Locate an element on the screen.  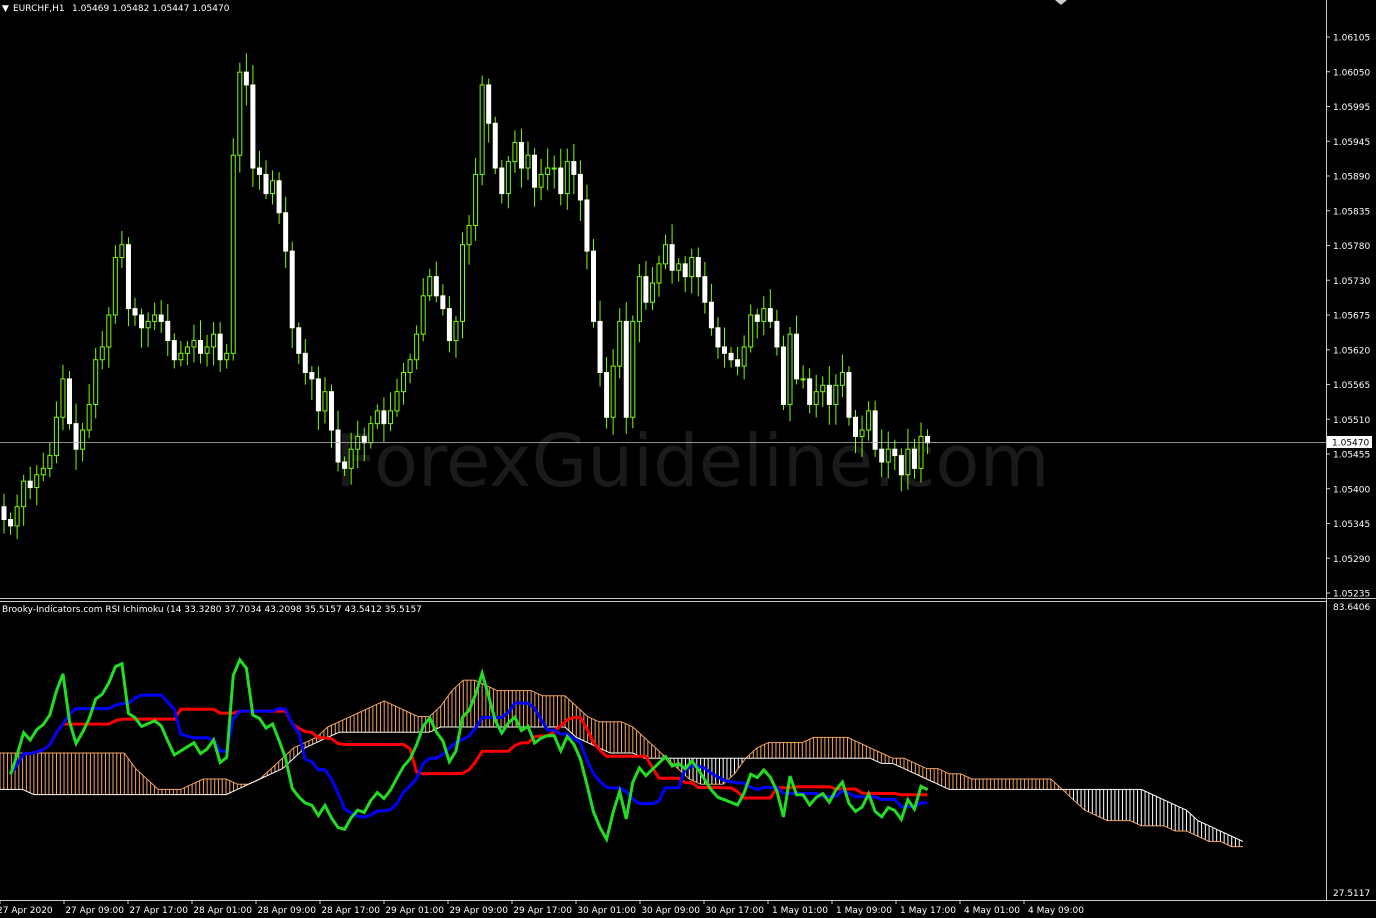
ohlc-label: 1.05469 1.05482 1.05447 1.05470 is located at coordinates (151, 9).